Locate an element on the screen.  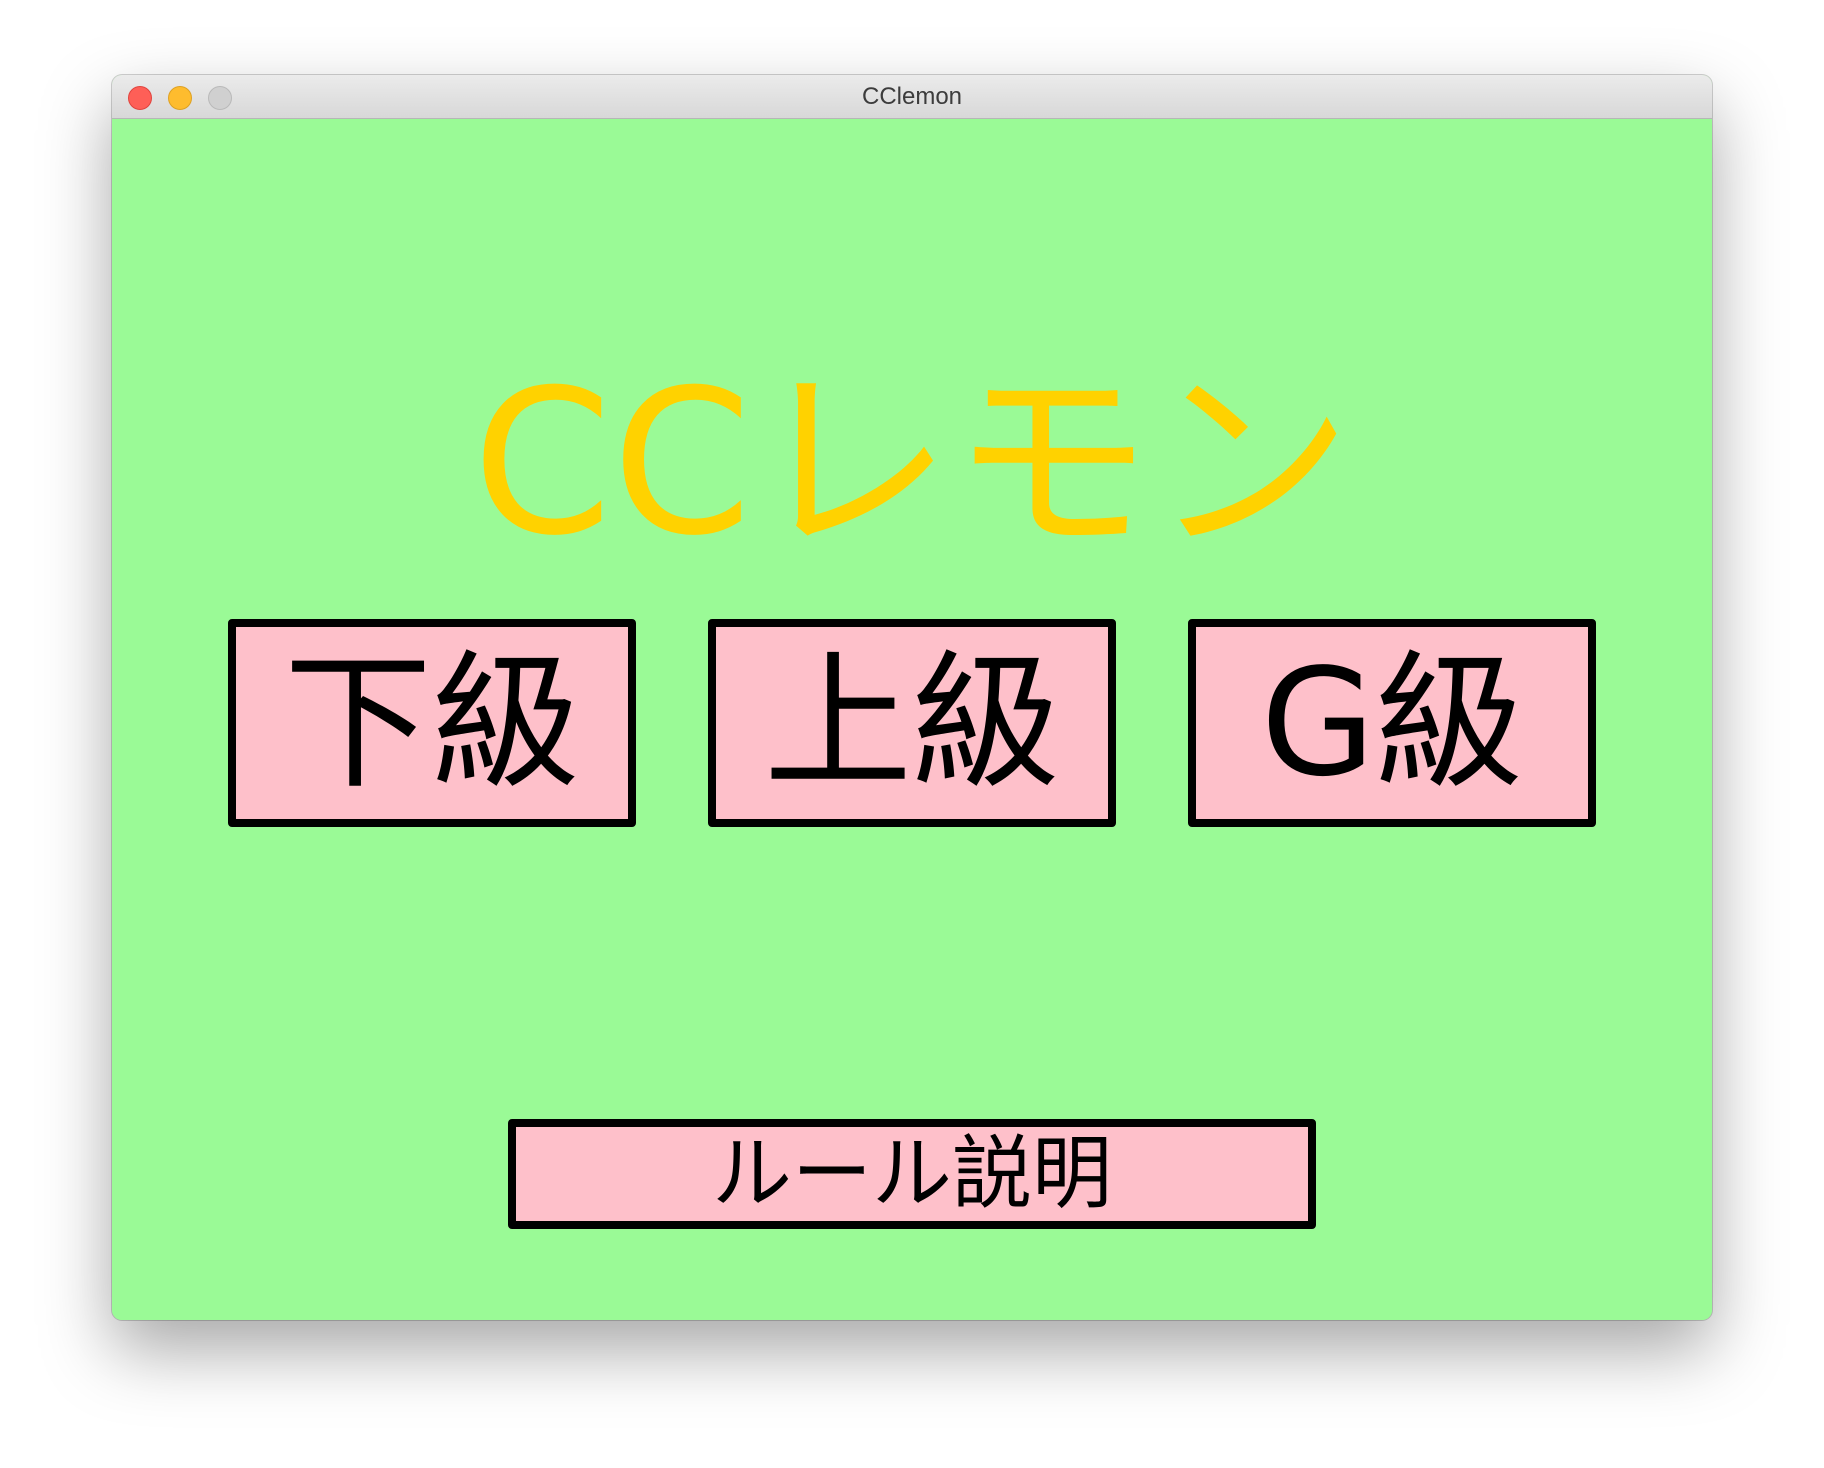
g-level-button: G級 is located at coordinates (1392, 723).